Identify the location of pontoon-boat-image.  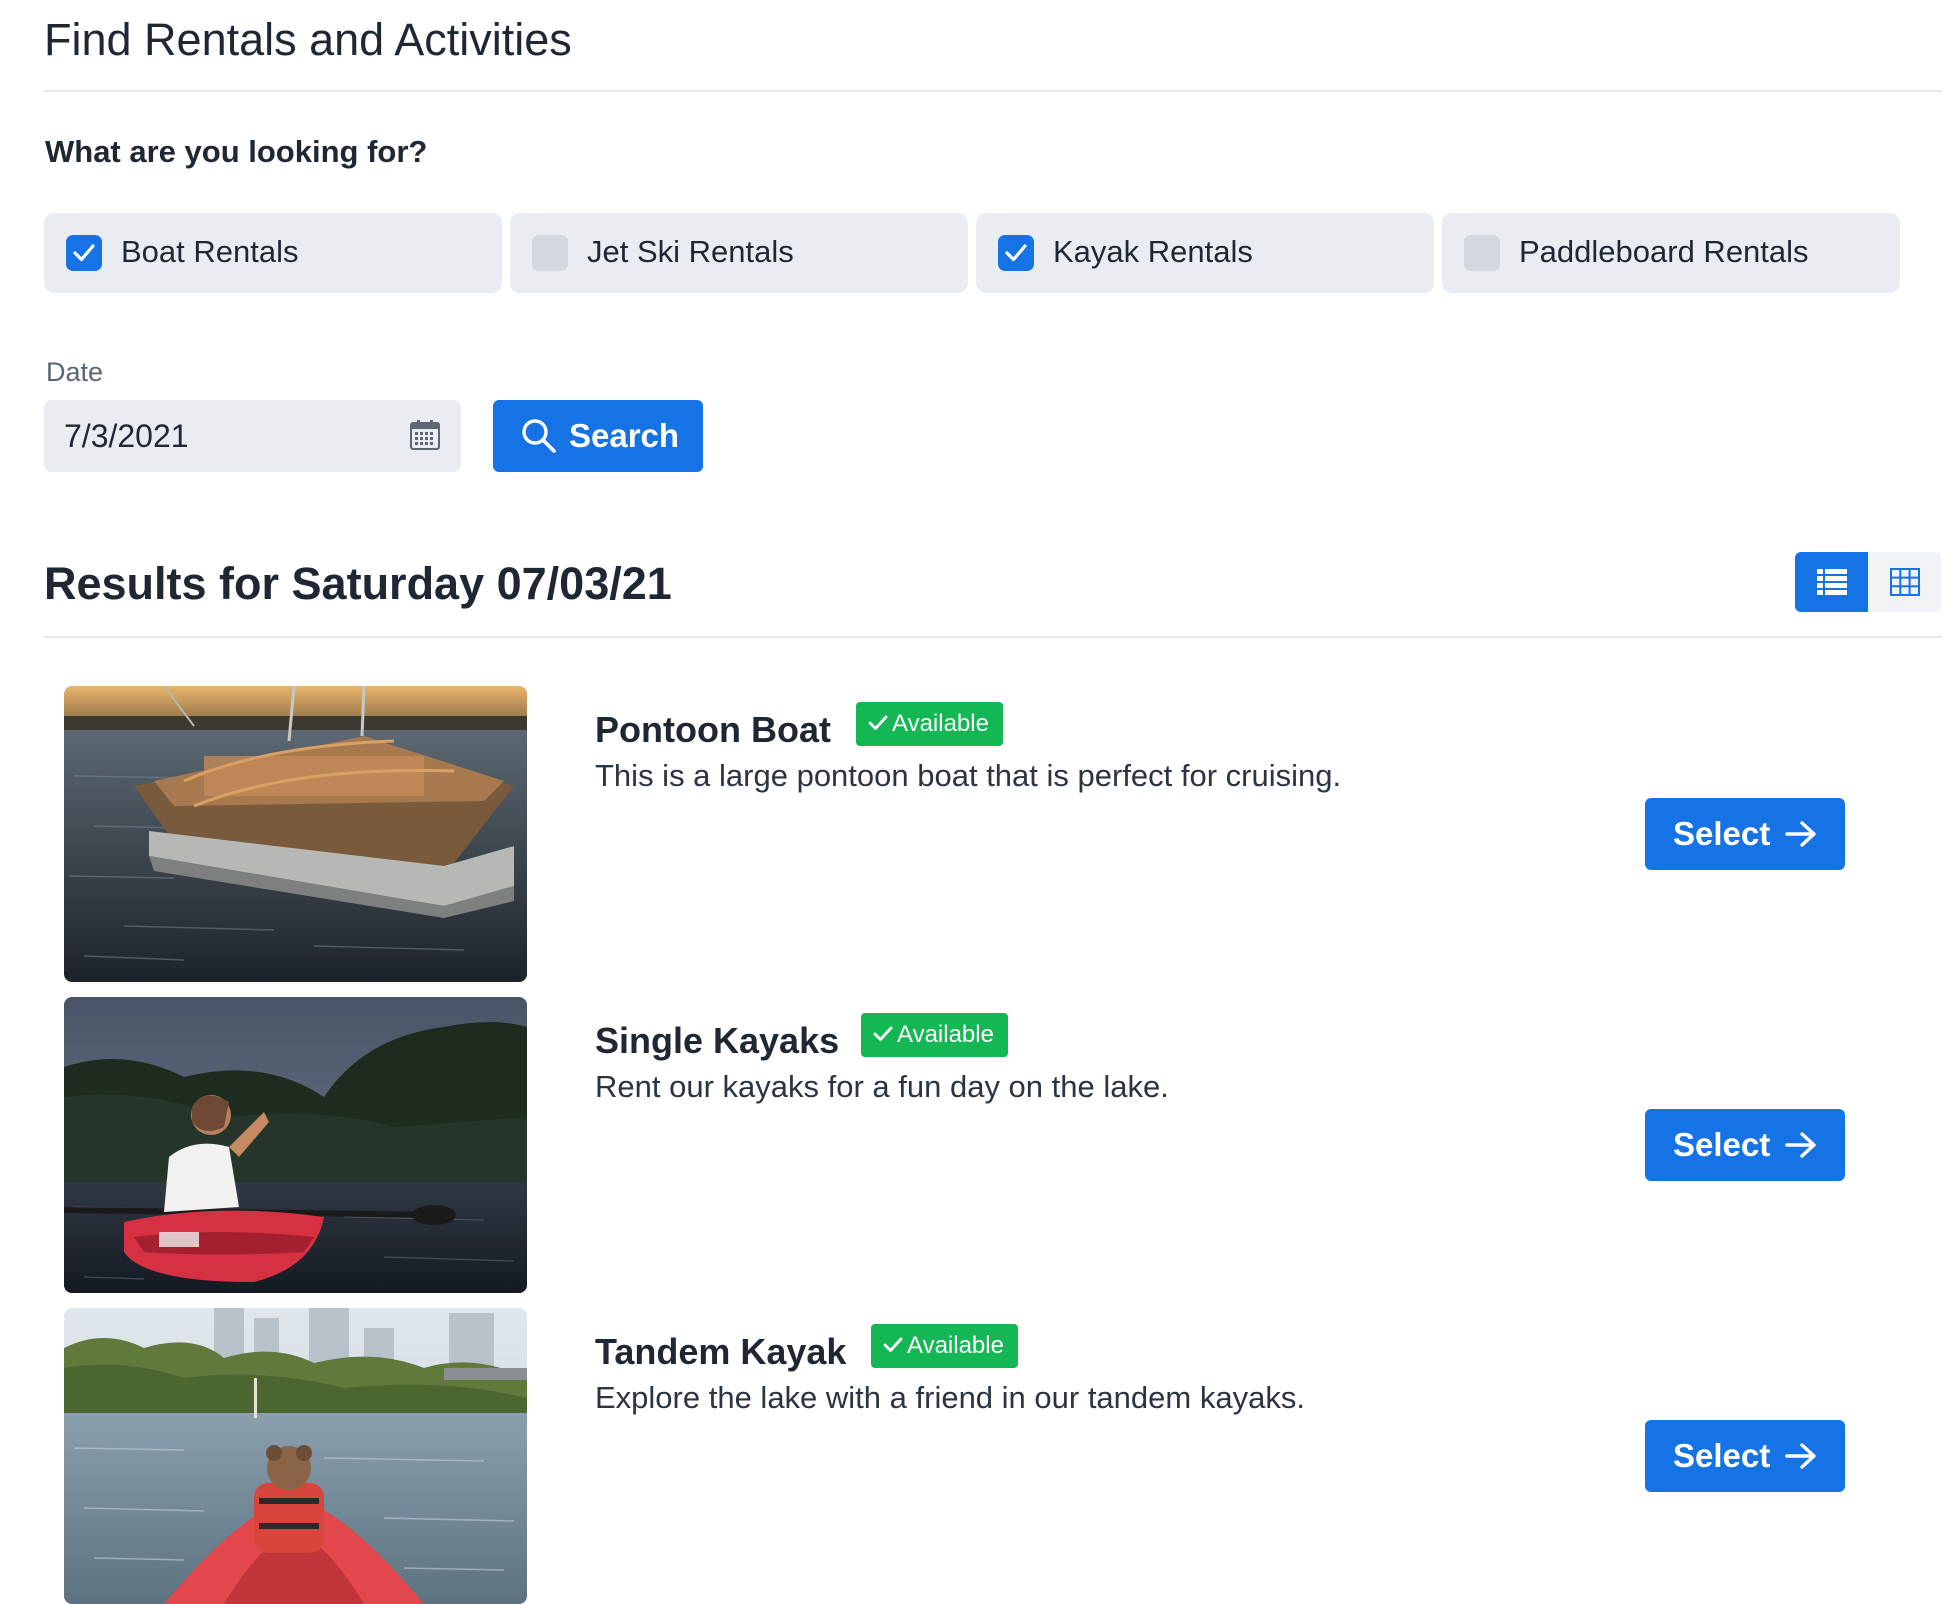
(295, 834).